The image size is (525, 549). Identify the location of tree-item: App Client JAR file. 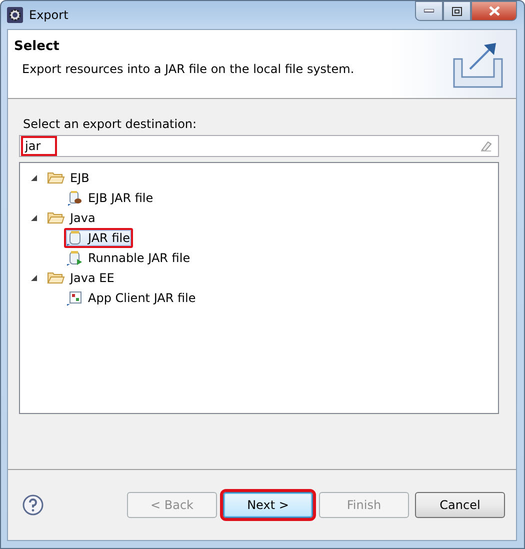
(131, 298).